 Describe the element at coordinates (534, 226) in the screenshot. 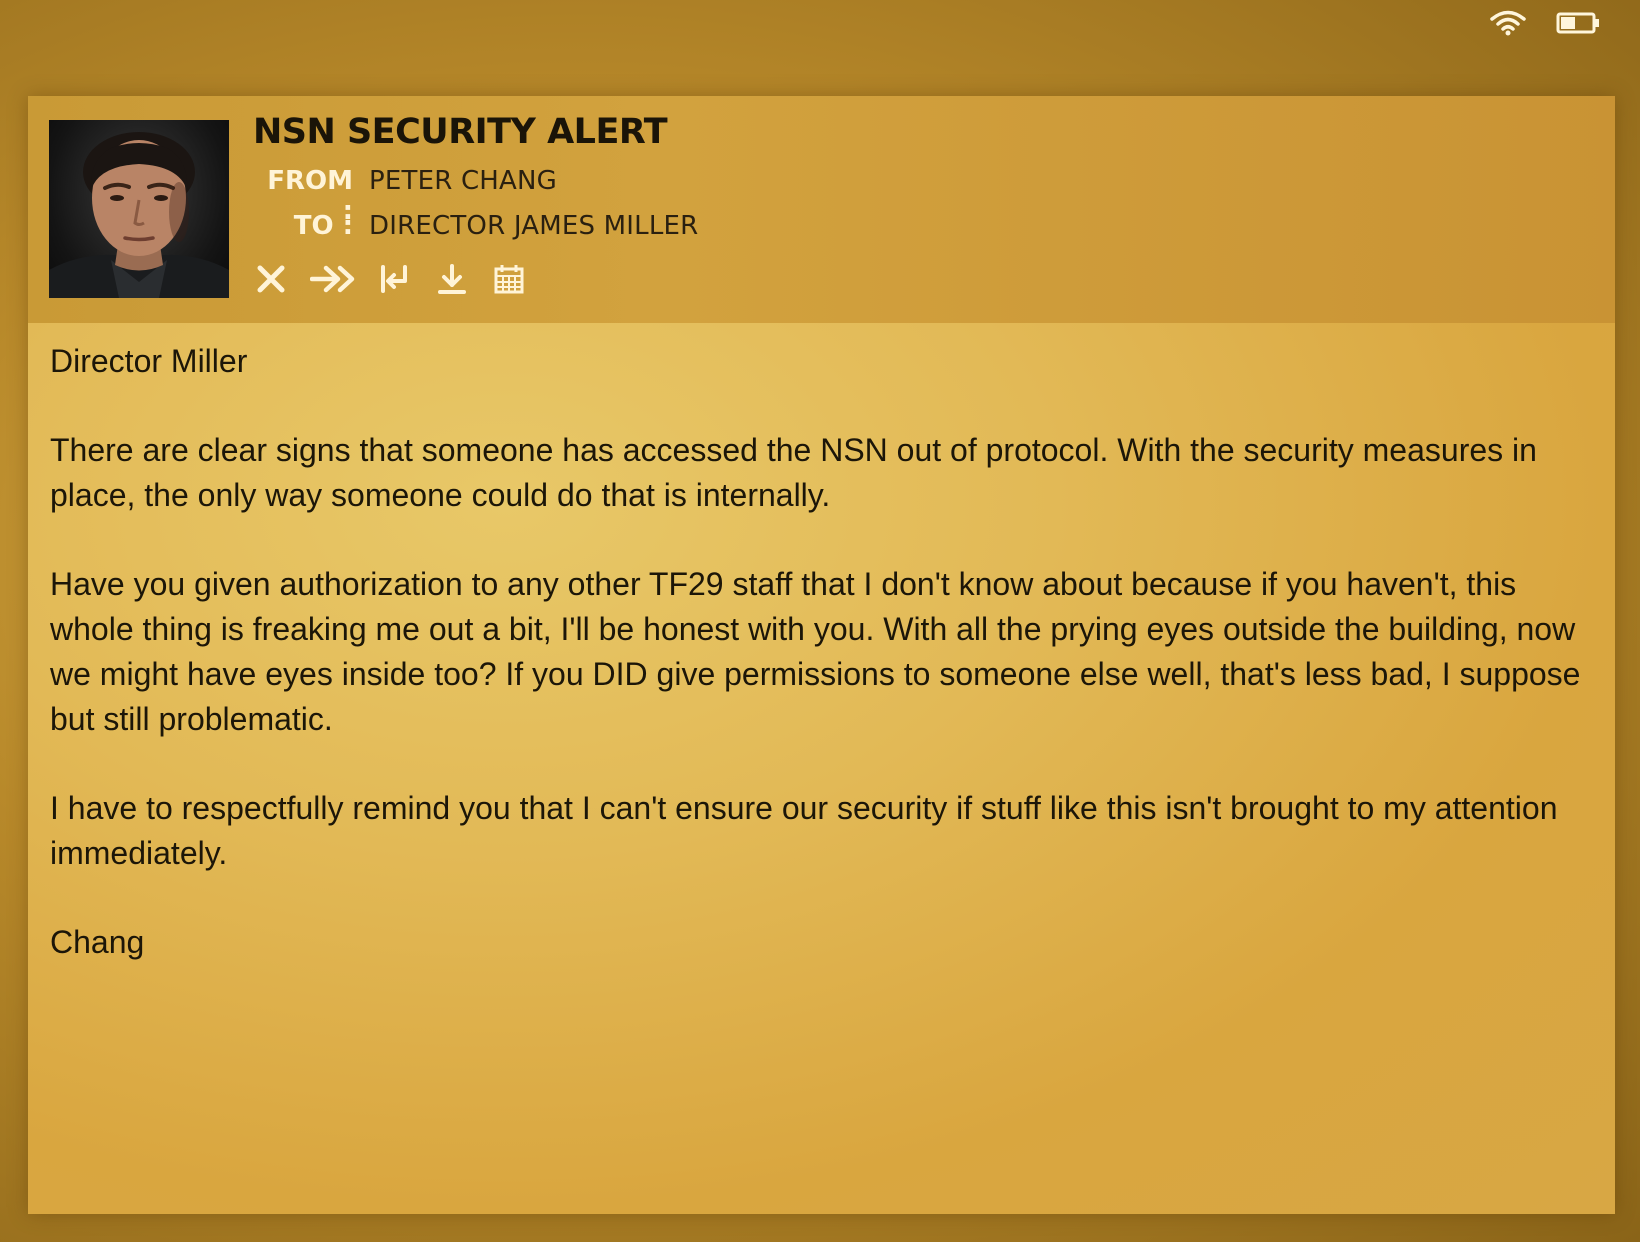

I see `to-value: DIRECTOR JAMES MILLER` at that location.